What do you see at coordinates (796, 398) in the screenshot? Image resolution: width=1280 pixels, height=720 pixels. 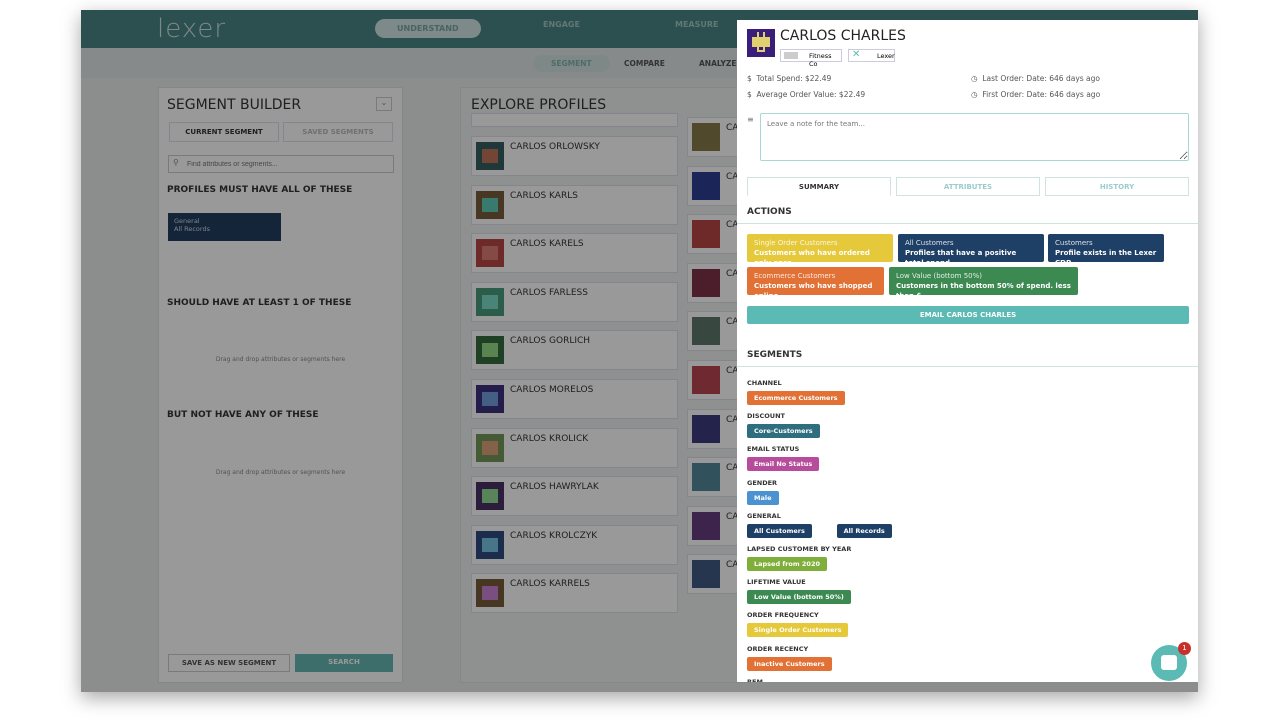 I see `segment-pill: Ecommerce Customers` at bounding box center [796, 398].